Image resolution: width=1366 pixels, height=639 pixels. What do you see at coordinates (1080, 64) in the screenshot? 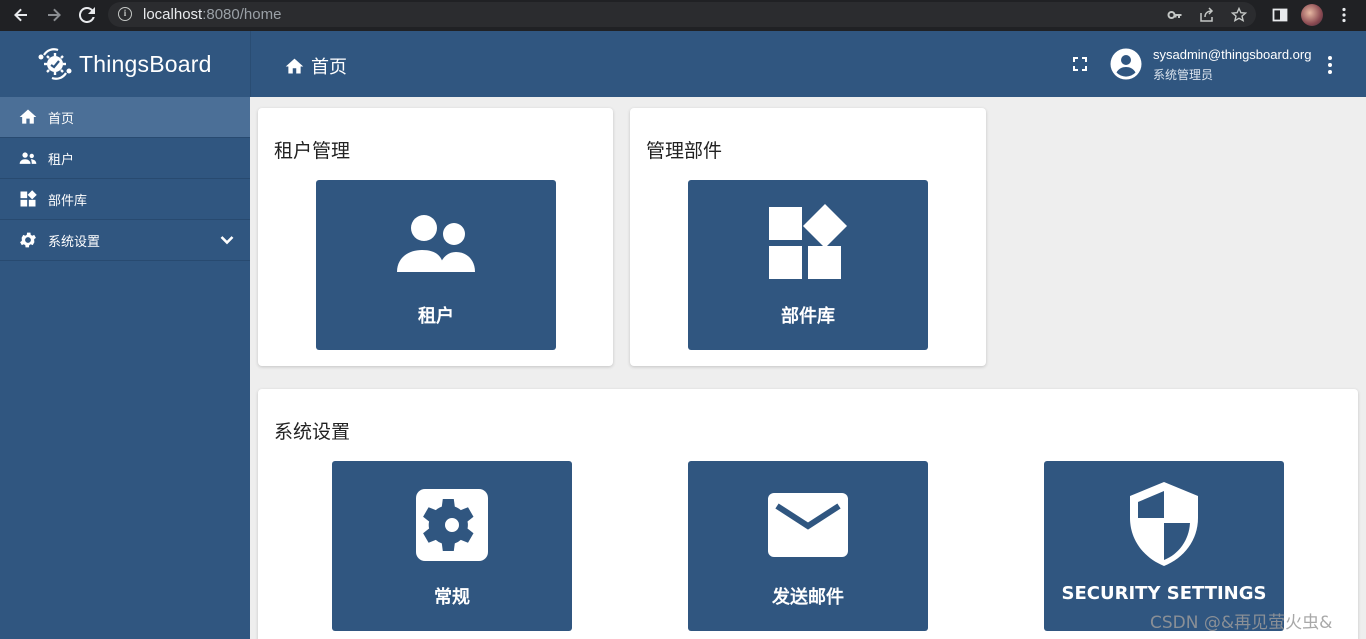
I see `fullscreen-icon` at bounding box center [1080, 64].